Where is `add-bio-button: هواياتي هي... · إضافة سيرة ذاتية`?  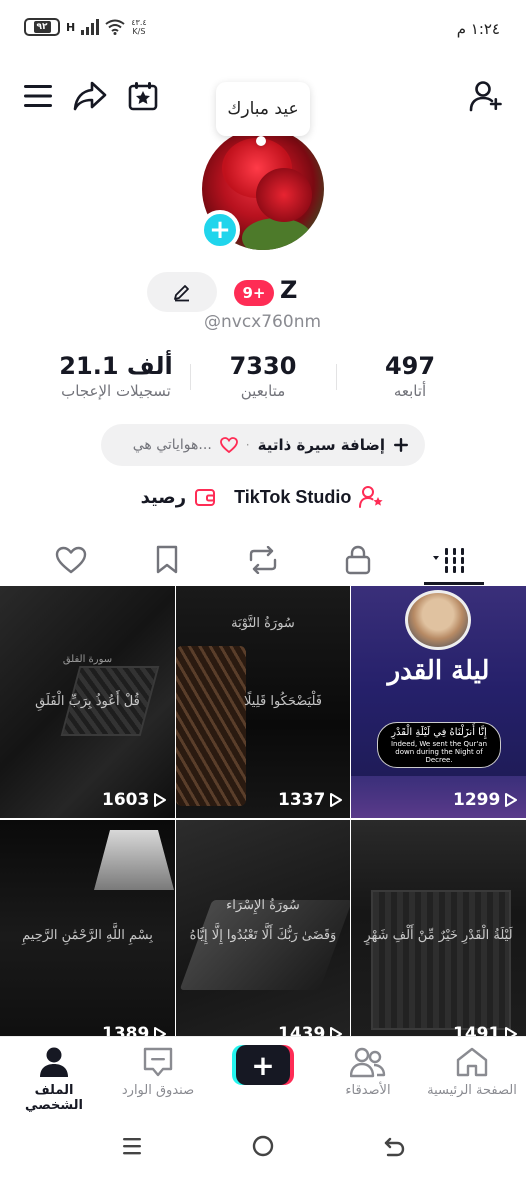
add-bio-button: هواياتي هي... · إضافة سيرة ذاتية is located at coordinates (263, 445).